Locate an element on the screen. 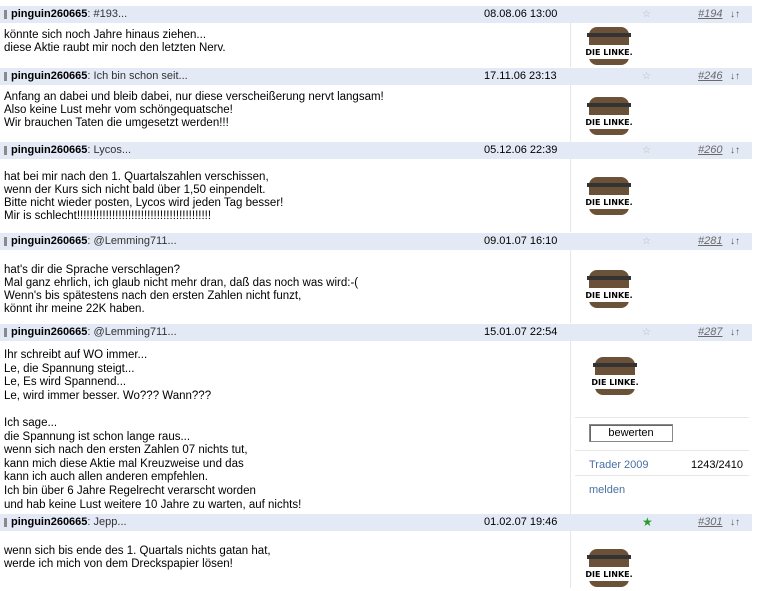 The image size is (784, 591). post-date: 09.01.07 16:10 is located at coordinates (521, 241).